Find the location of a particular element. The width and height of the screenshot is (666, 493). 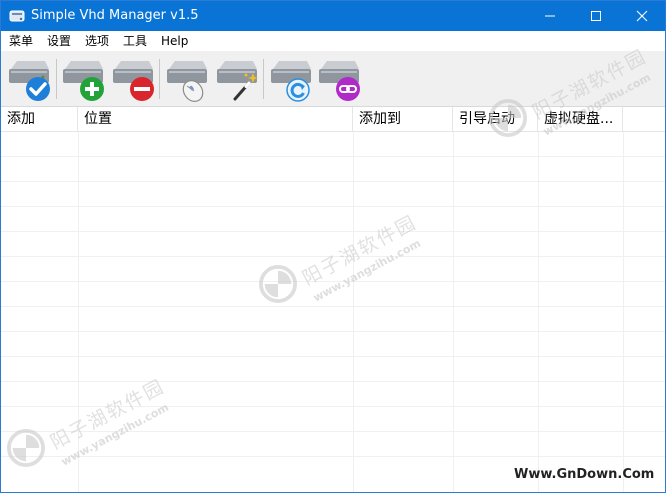

column-header-location: 位置 is located at coordinates (215, 119).